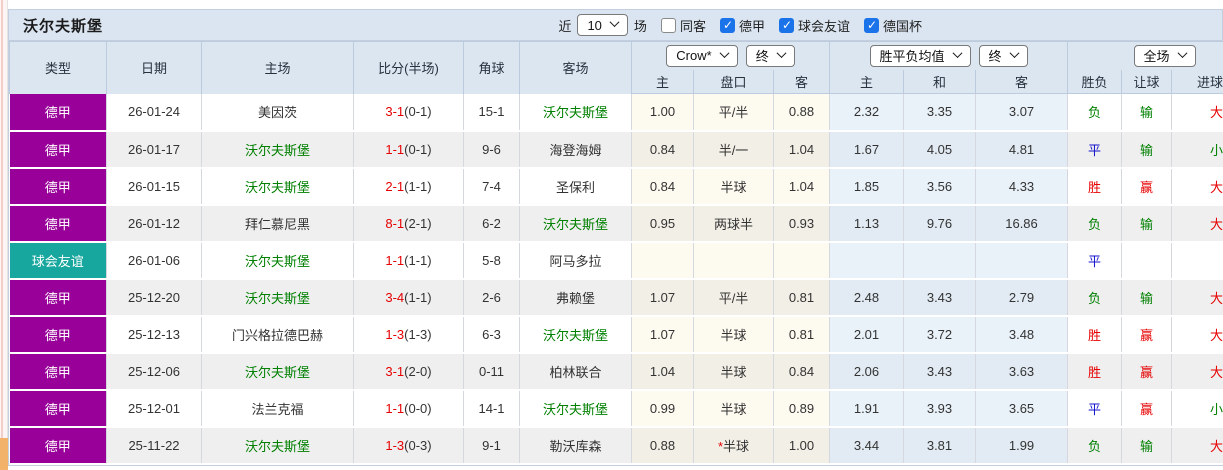 This screenshot has width=1223, height=470. What do you see at coordinates (1197, 408) in the screenshot?
I see `result-goals: 小` at bounding box center [1197, 408].